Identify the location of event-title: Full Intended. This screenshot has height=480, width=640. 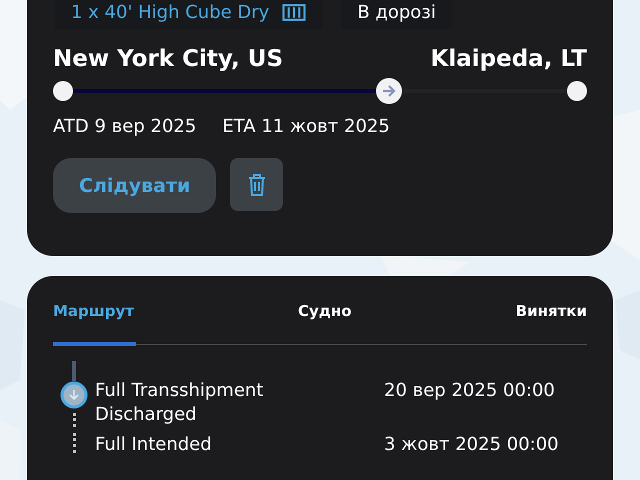
(154, 445).